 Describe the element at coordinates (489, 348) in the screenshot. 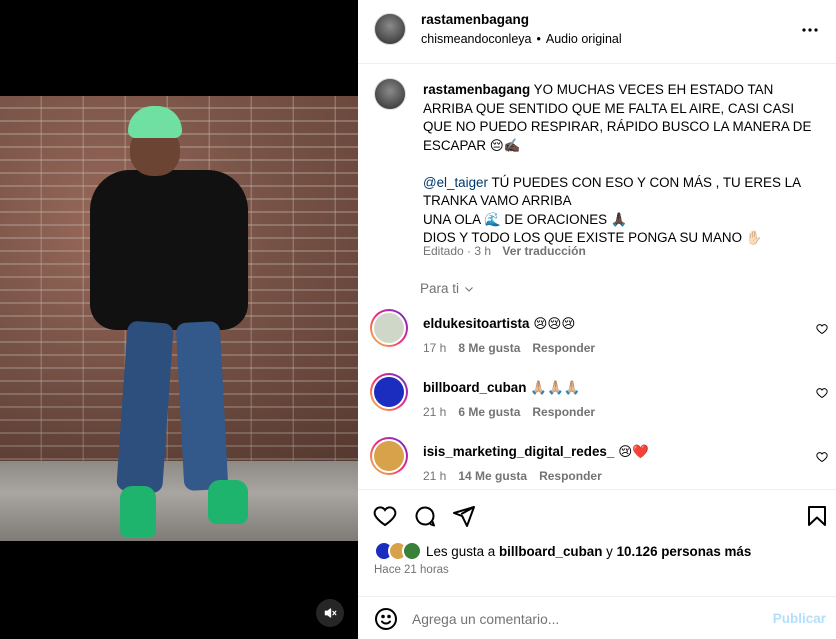

I see `comment-likes: 8 Me gusta` at that location.